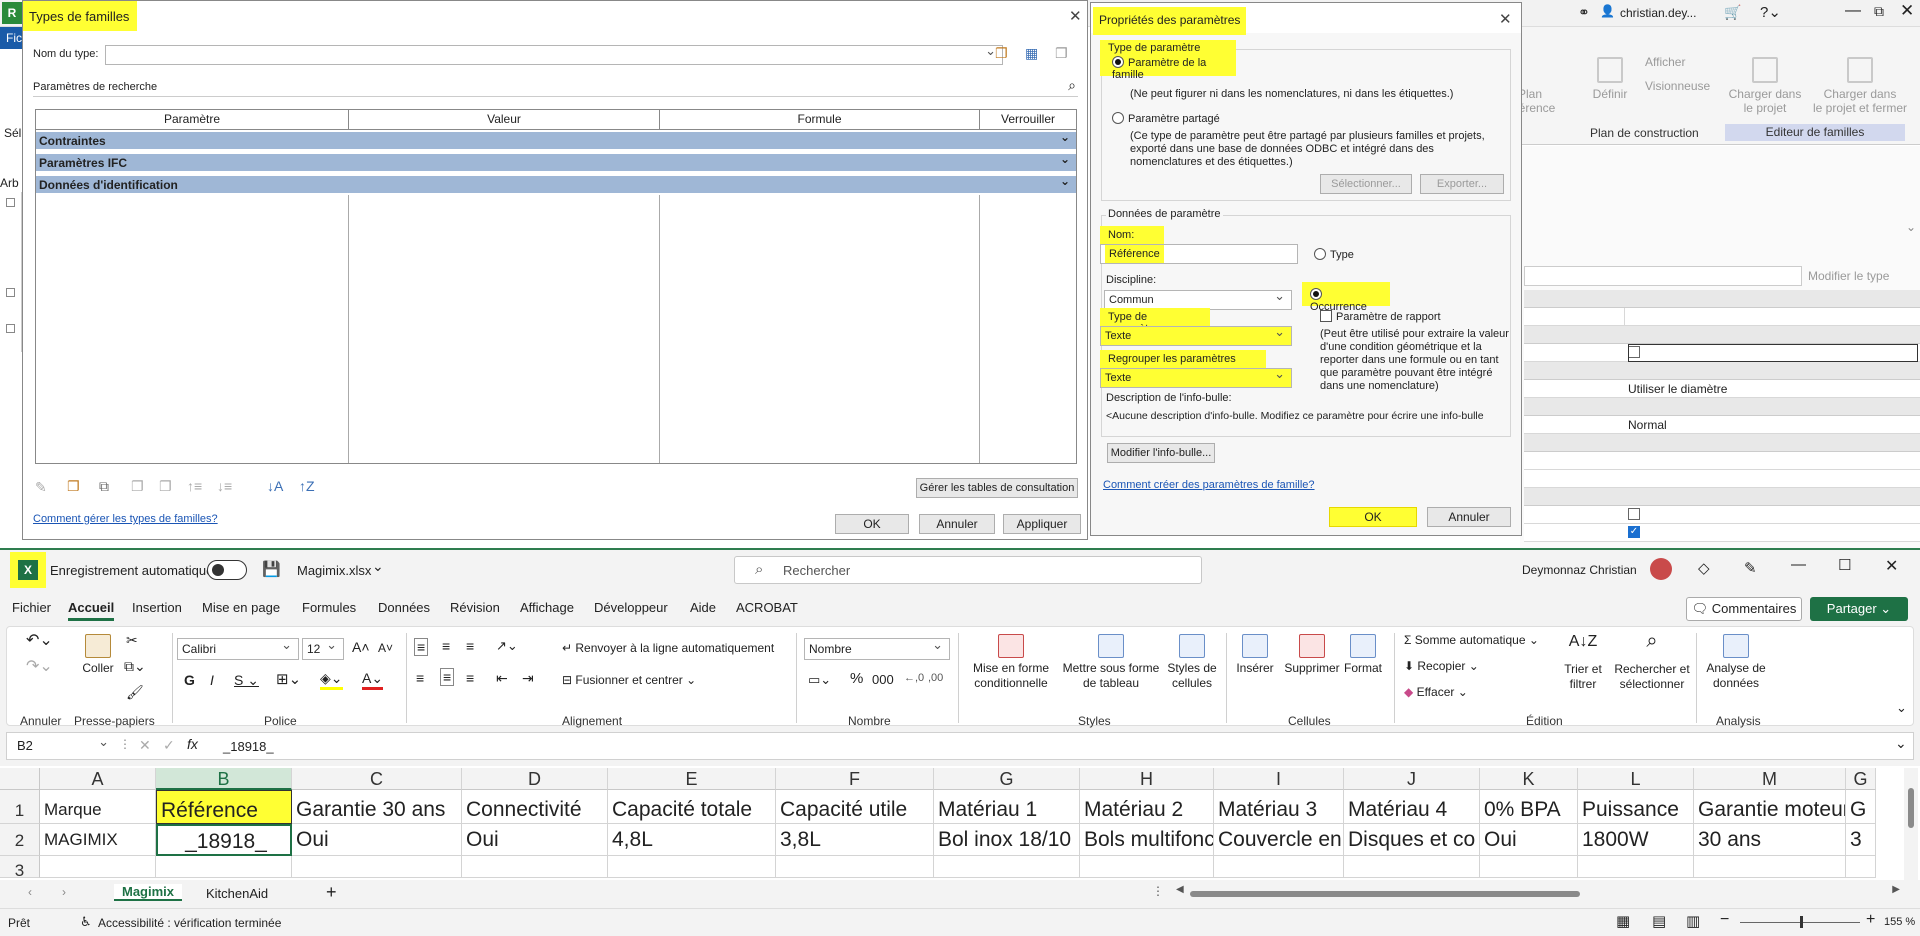 This screenshot has height=936, width=1920. I want to click on modifier-type-button: Modifier le type, so click(1864, 276).